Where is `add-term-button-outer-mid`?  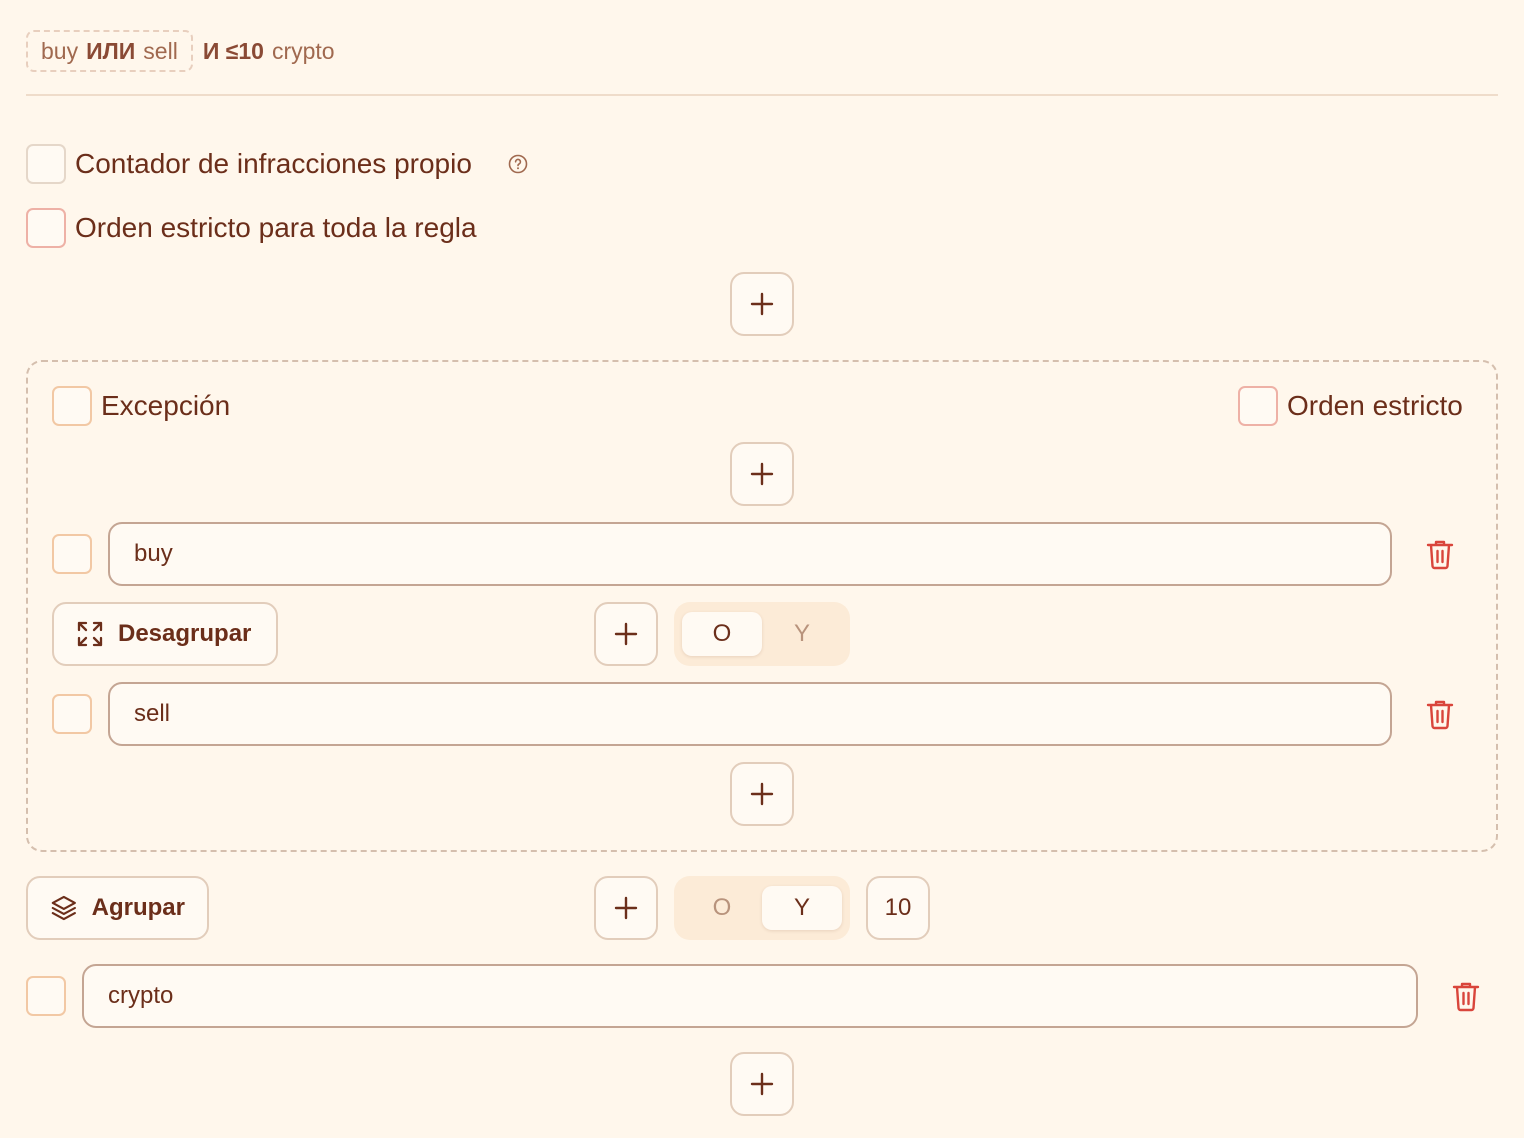 add-term-button-outer-mid is located at coordinates (626, 908).